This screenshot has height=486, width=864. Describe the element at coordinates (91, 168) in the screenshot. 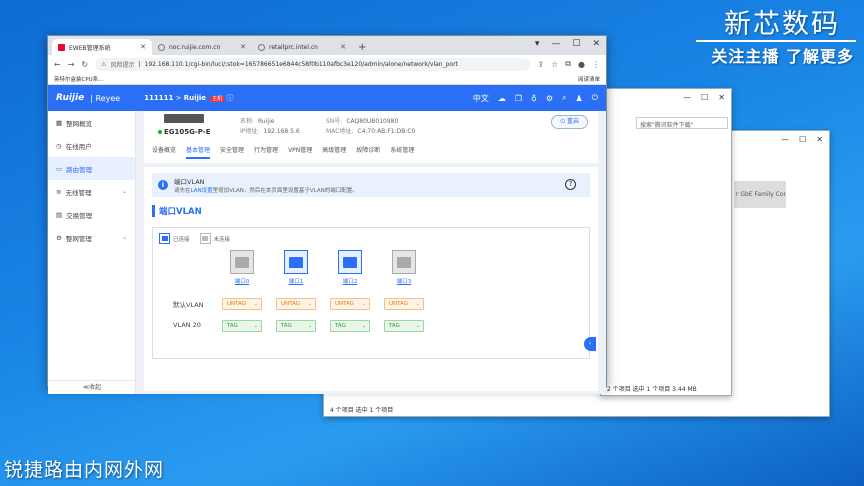

I see `sidebar-item-router: ▭ 路由管理` at that location.